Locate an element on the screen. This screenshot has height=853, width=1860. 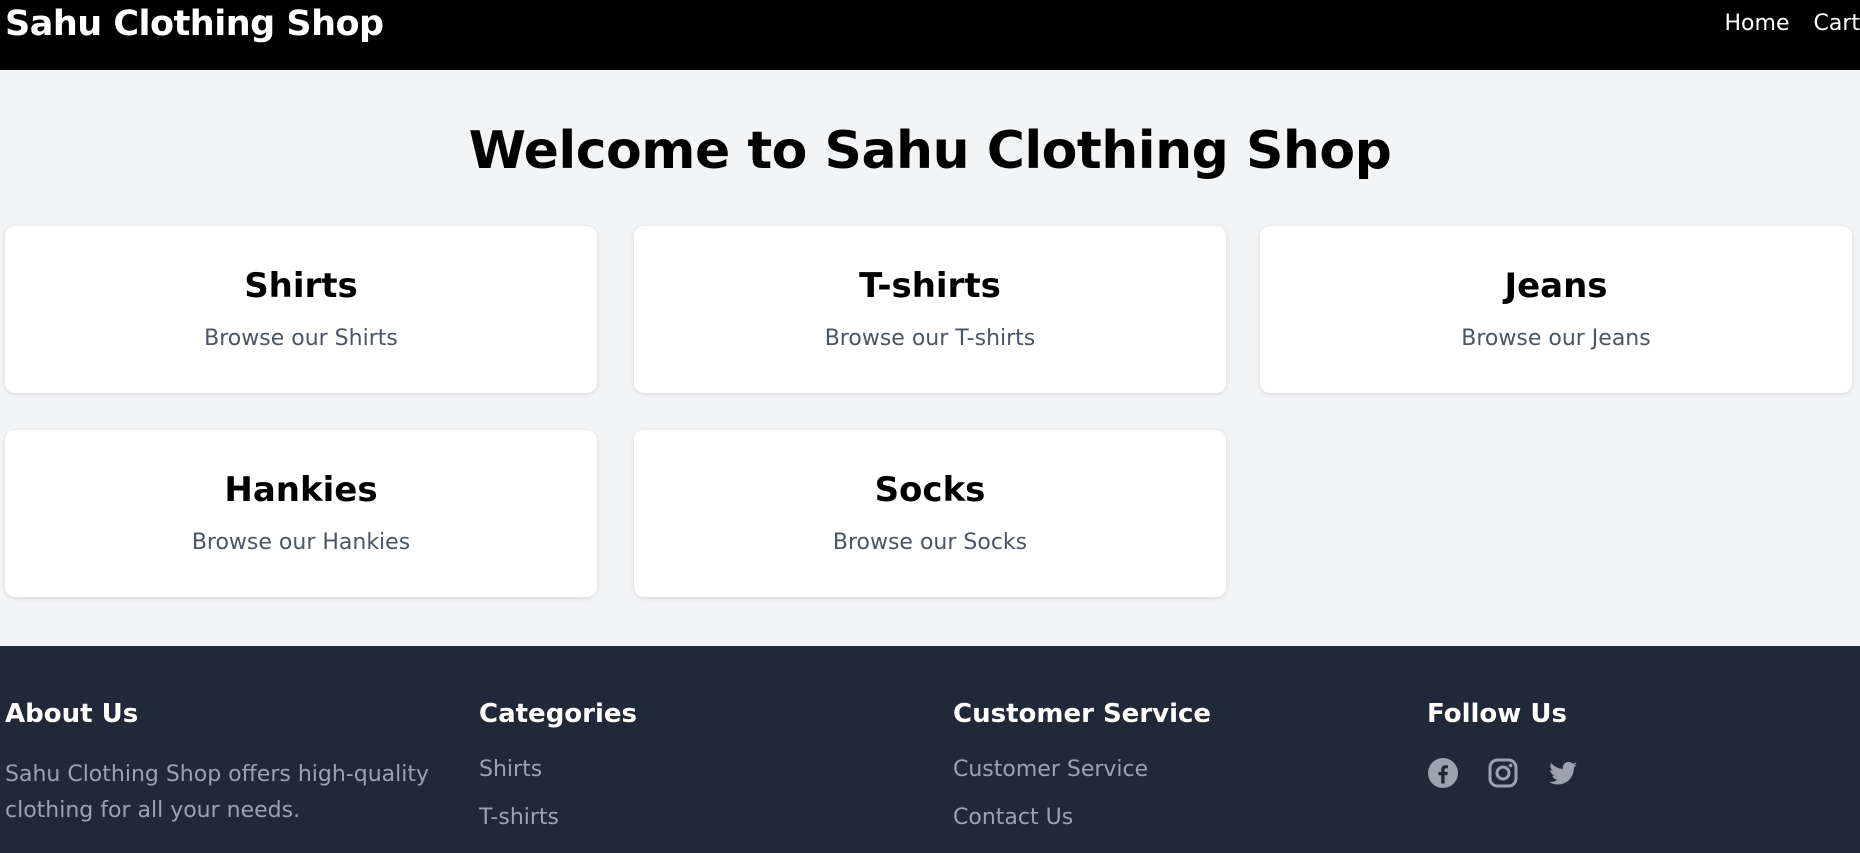
footer-link-contact-us: Contact Us is located at coordinates (1188, 818).